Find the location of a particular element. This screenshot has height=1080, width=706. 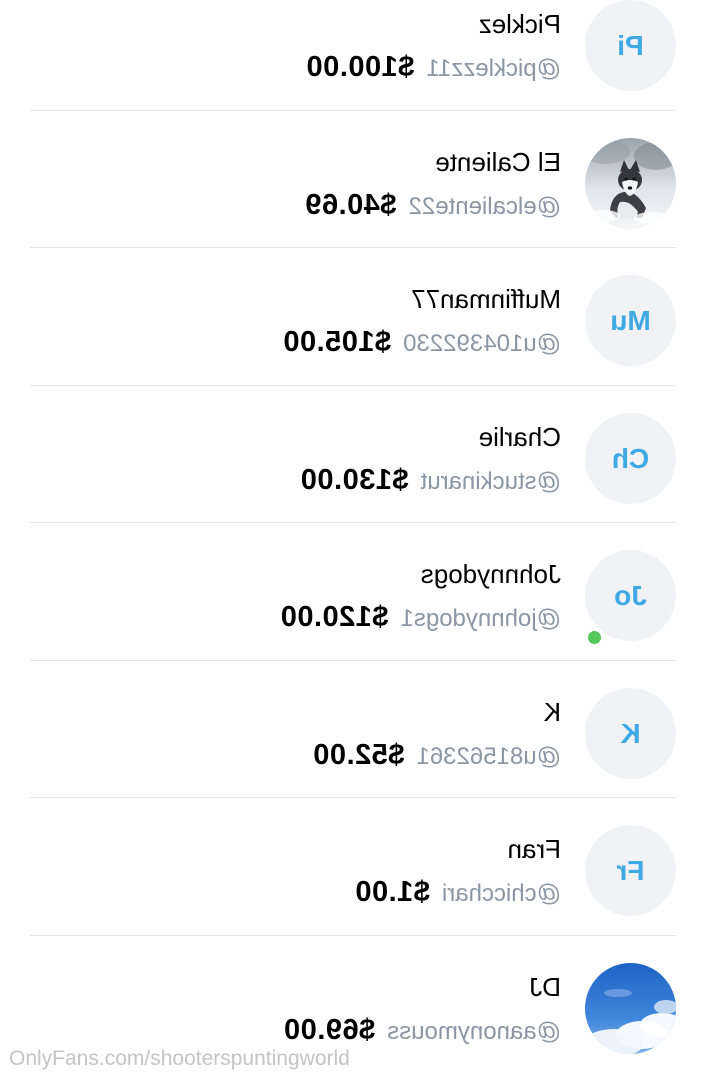

avatar-initials: Pi is located at coordinates (630, 45).